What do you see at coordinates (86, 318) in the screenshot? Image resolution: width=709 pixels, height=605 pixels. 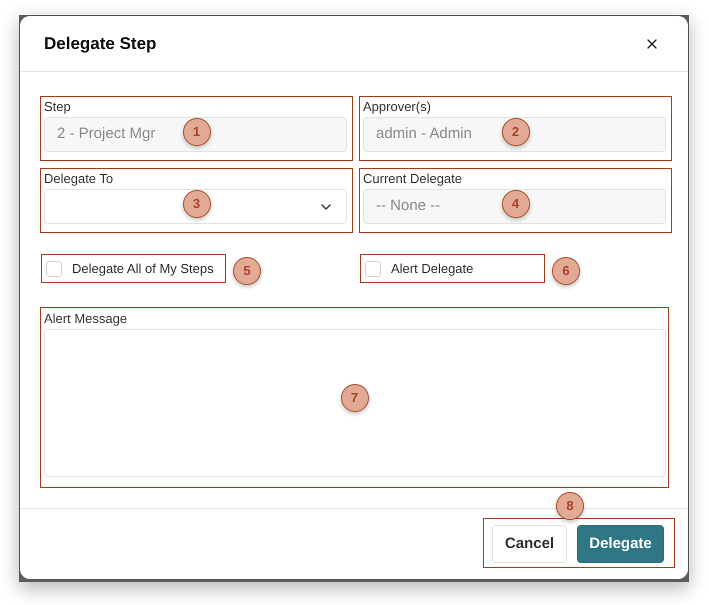 I see `field-label: Alert Message` at bounding box center [86, 318].